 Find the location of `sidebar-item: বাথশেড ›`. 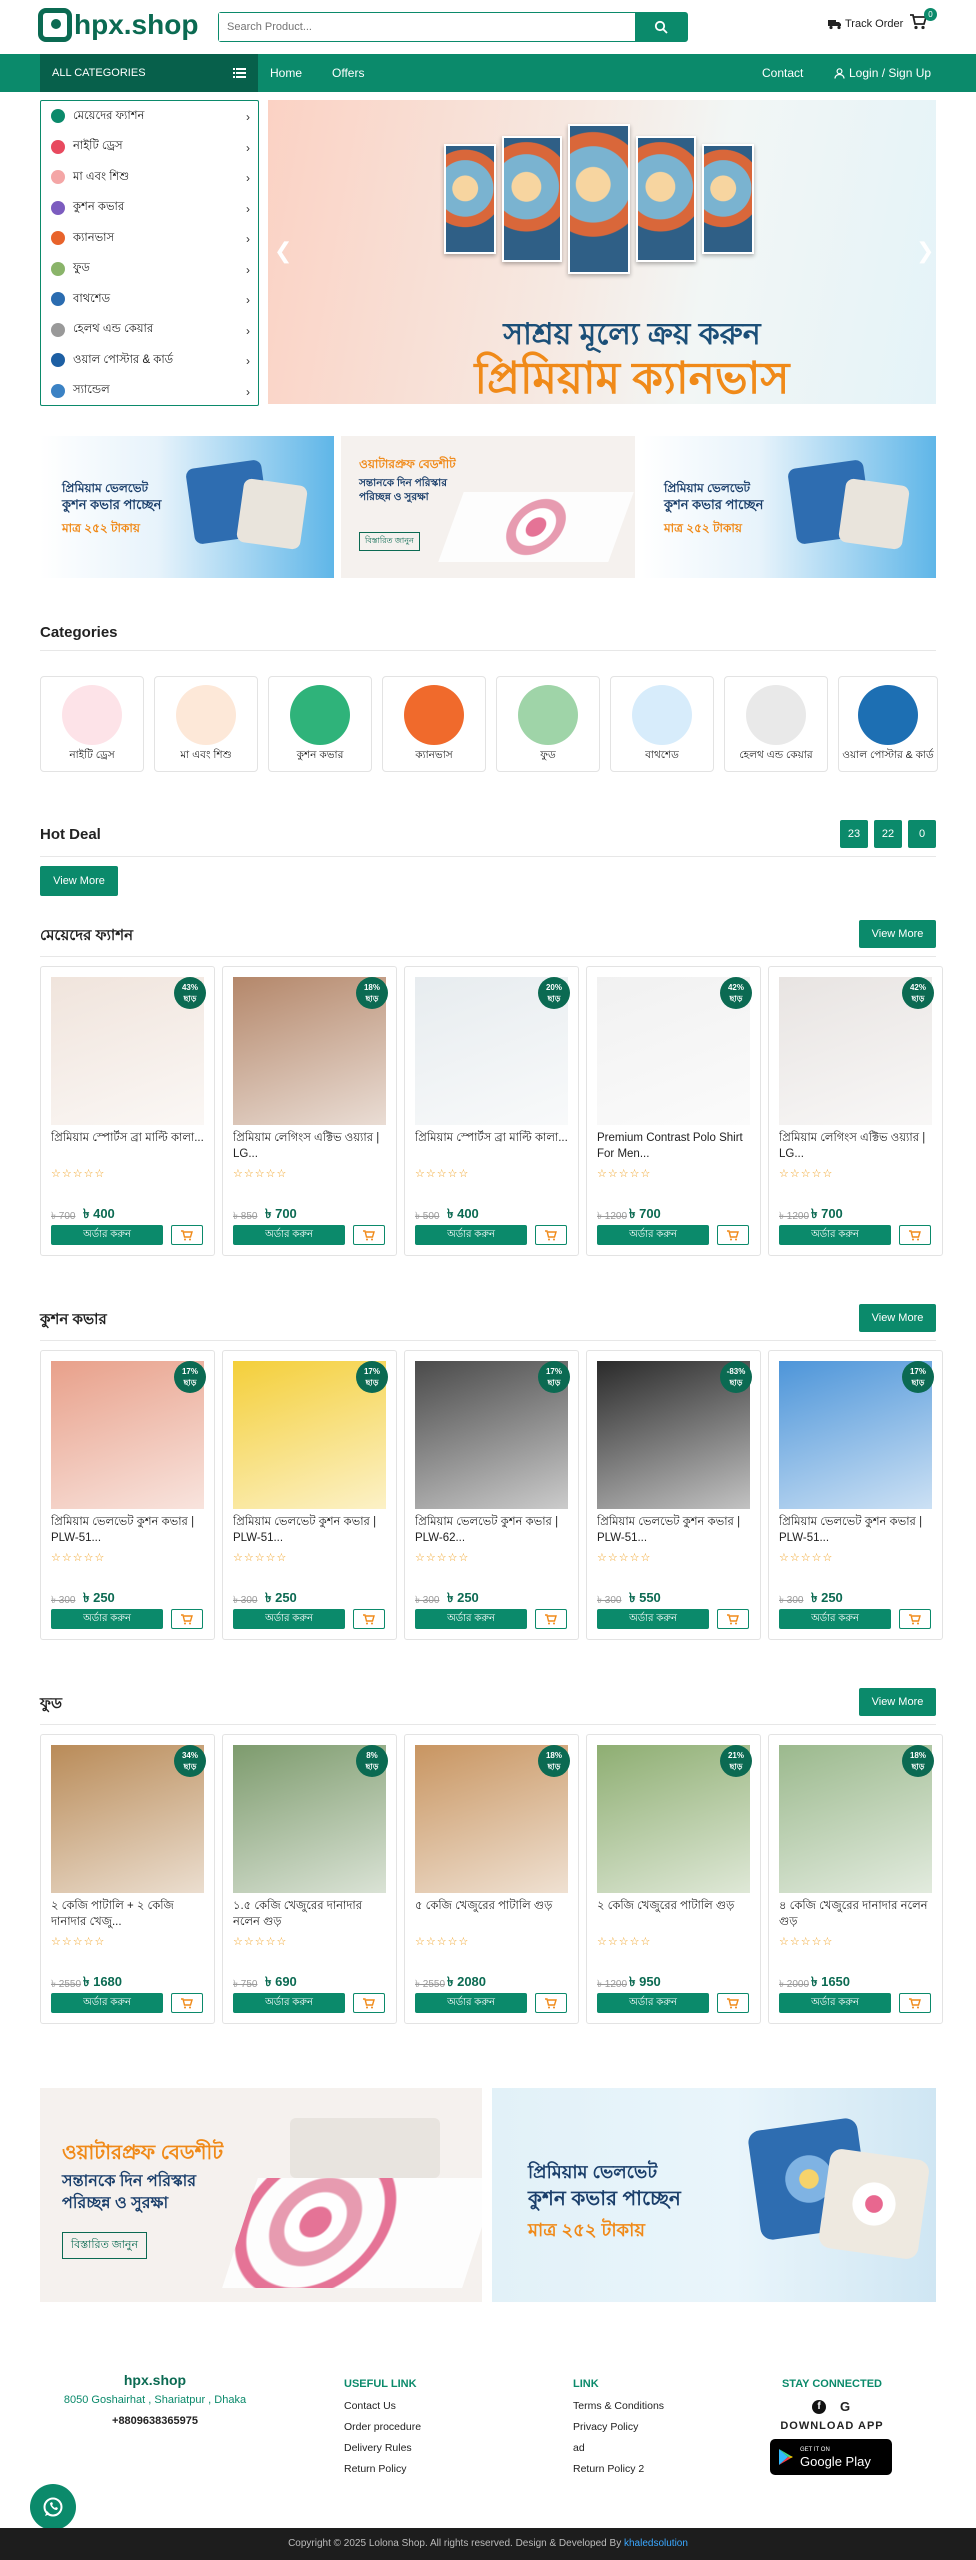

sidebar-item: বাথশেড › is located at coordinates (149, 299).